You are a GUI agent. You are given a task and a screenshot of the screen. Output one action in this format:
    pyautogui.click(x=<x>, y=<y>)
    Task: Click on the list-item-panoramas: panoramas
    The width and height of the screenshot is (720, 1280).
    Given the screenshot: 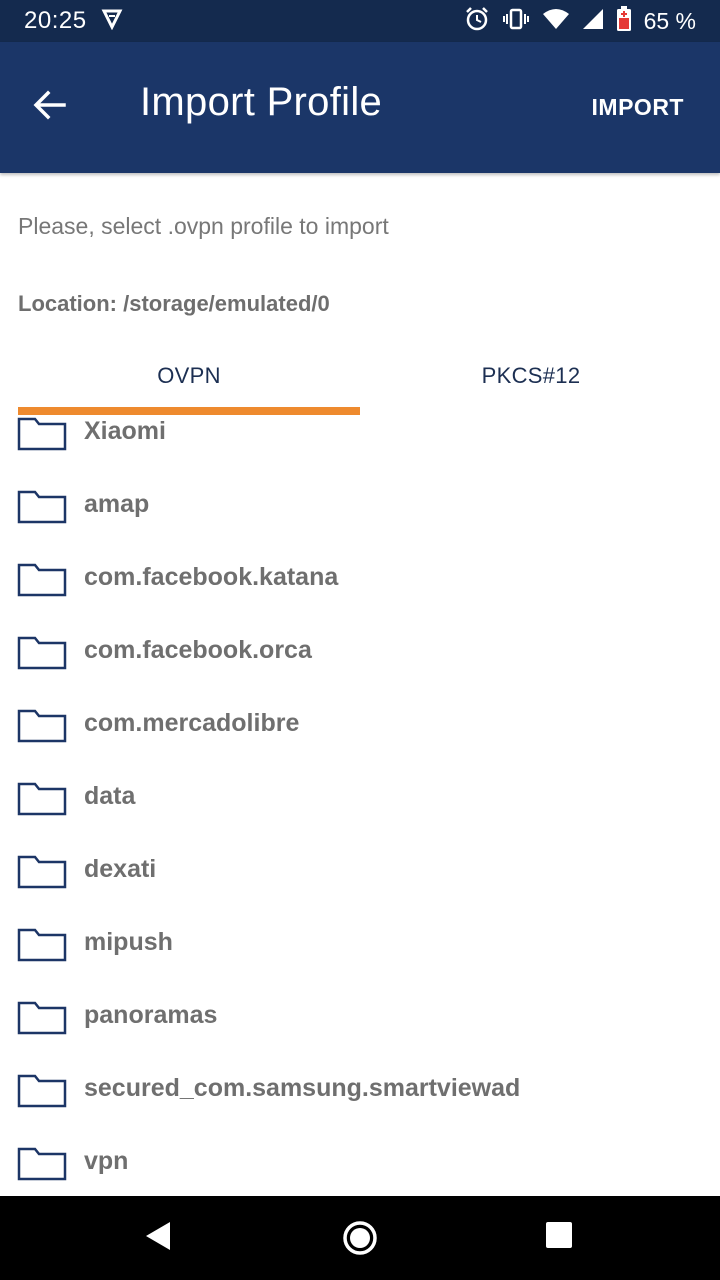 What is the action you would take?
    pyautogui.click(x=360, y=1015)
    